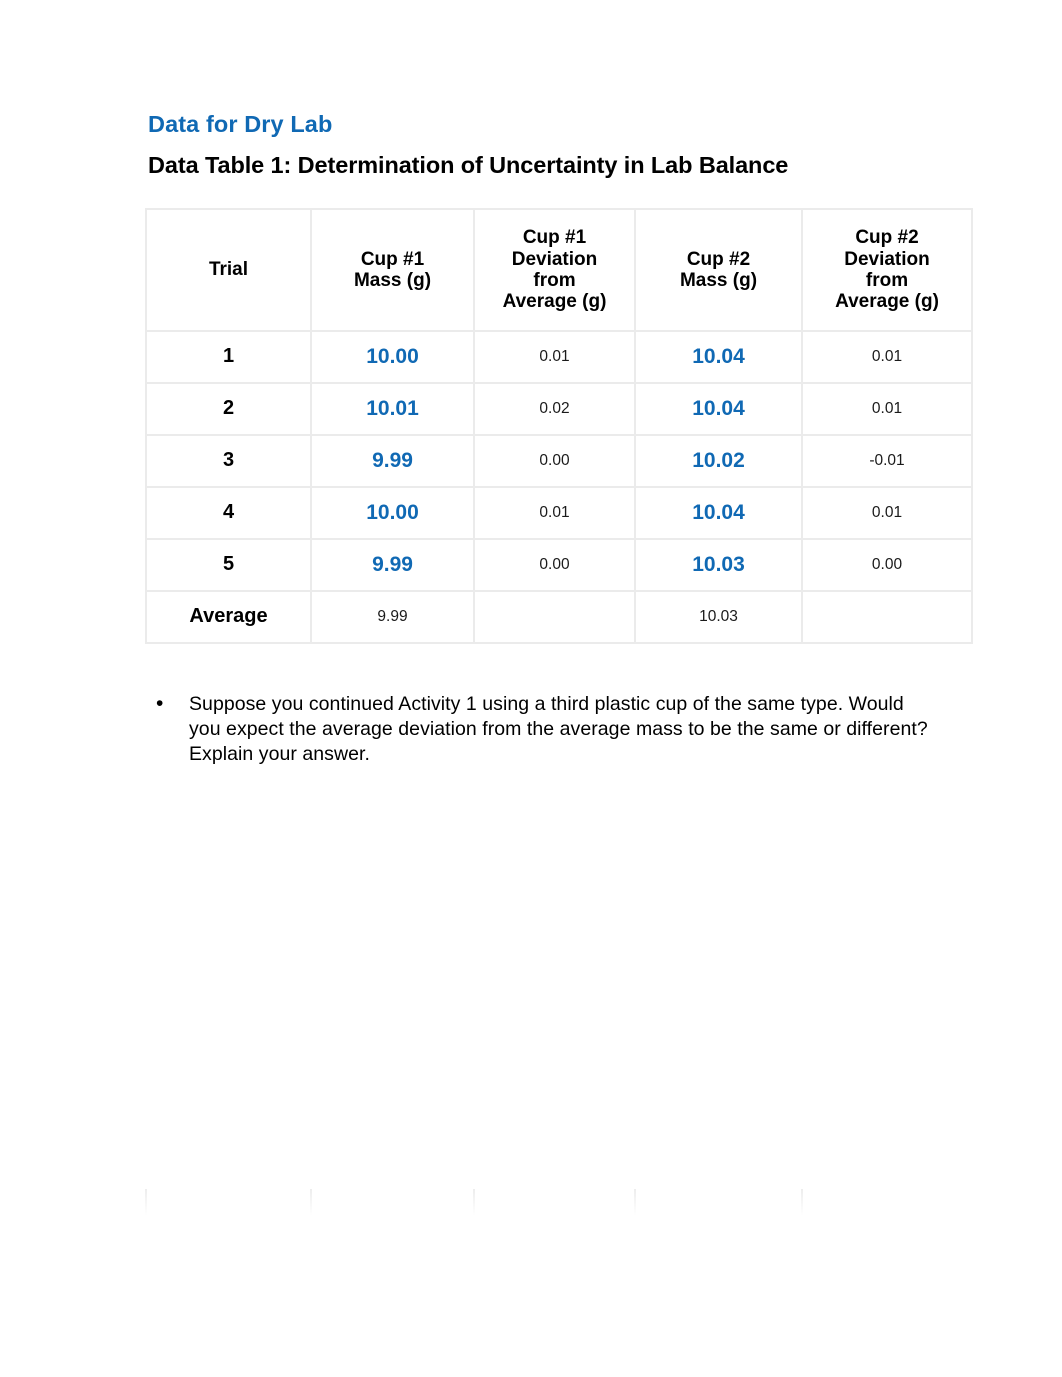 This screenshot has height=1377, width=1062. What do you see at coordinates (718, 564) in the screenshot?
I see `cell-cup2-mass: 10.03` at bounding box center [718, 564].